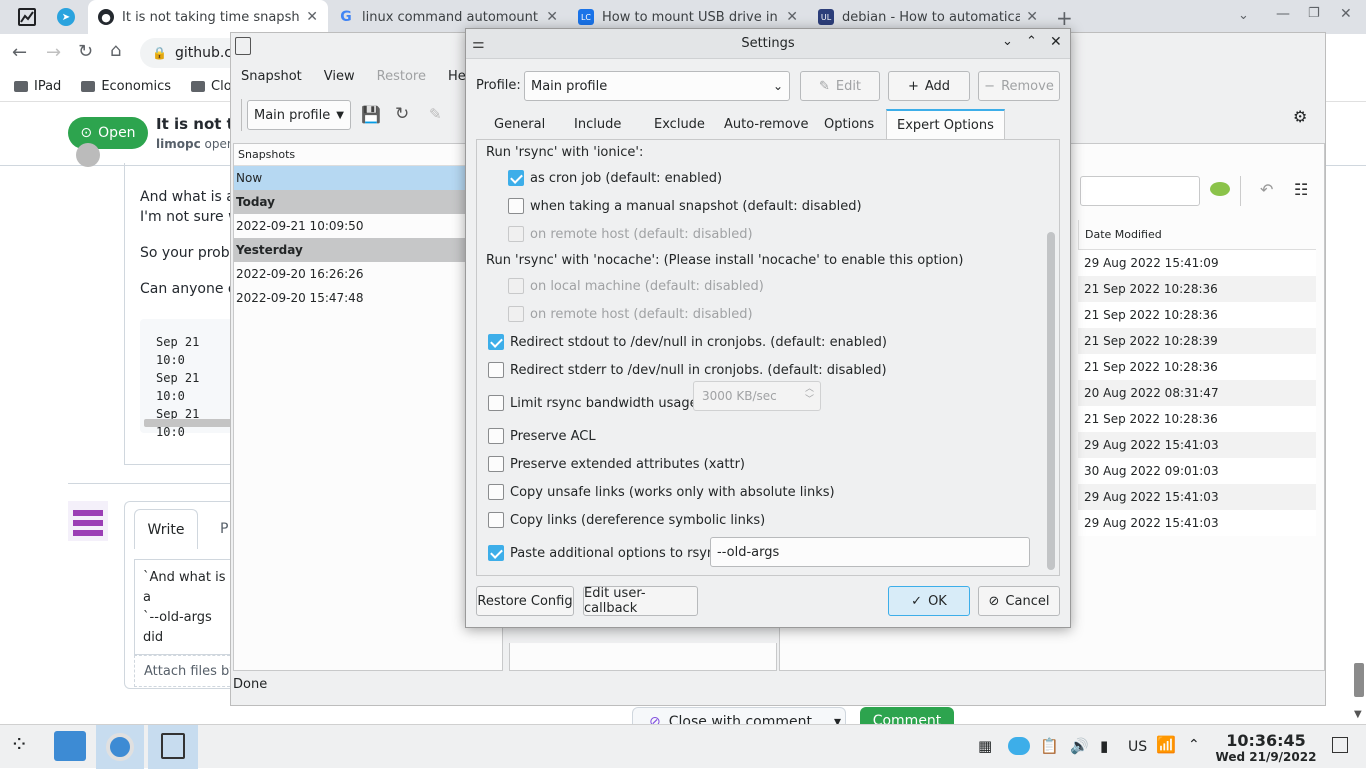 The width and height of the screenshot is (1366, 769). I want to click on copy-unsafe-links-checkbox, so click(496, 492).